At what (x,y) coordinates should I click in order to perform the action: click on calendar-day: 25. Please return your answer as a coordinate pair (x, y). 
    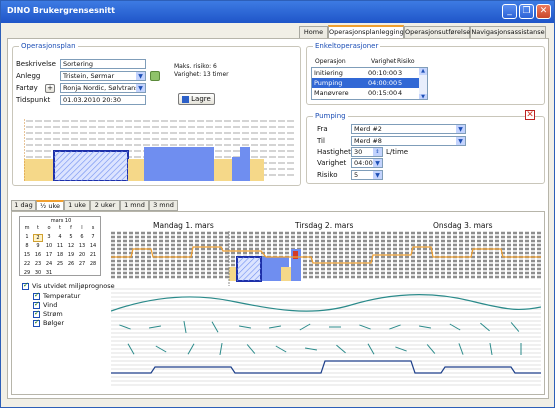
    Looking at the image, I should click on (60, 264).